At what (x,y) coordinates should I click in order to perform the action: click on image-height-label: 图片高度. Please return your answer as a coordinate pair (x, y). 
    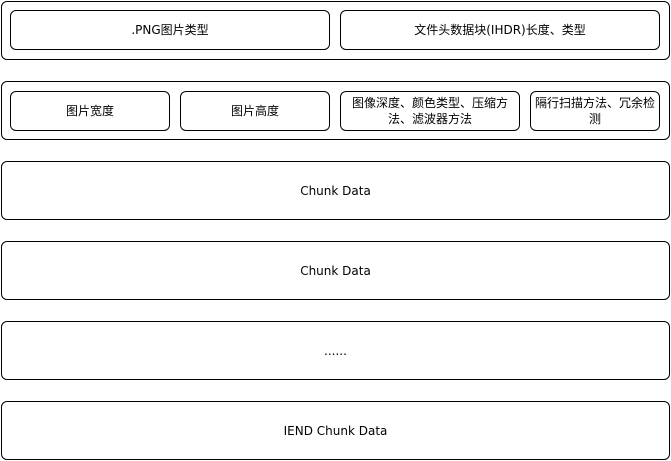
    Looking at the image, I should click on (254, 111).